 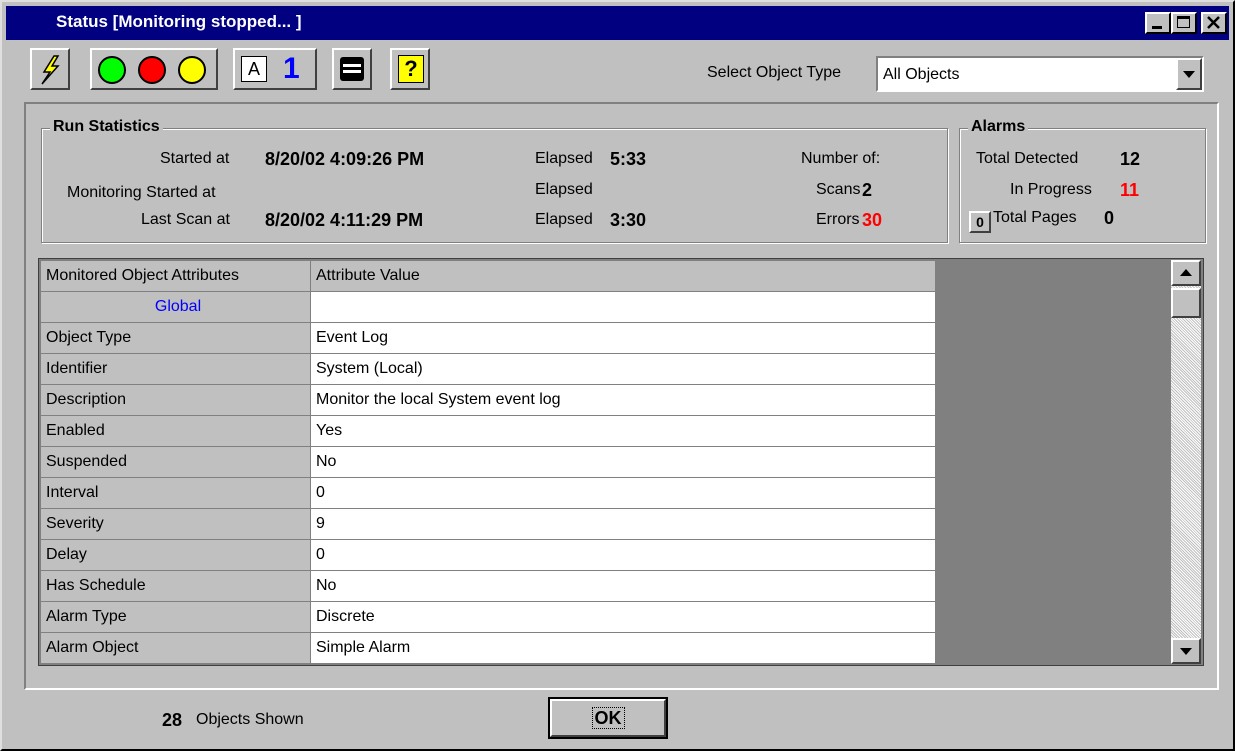 What do you see at coordinates (623, 369) in the screenshot?
I see `attr-value: System (Local)` at bounding box center [623, 369].